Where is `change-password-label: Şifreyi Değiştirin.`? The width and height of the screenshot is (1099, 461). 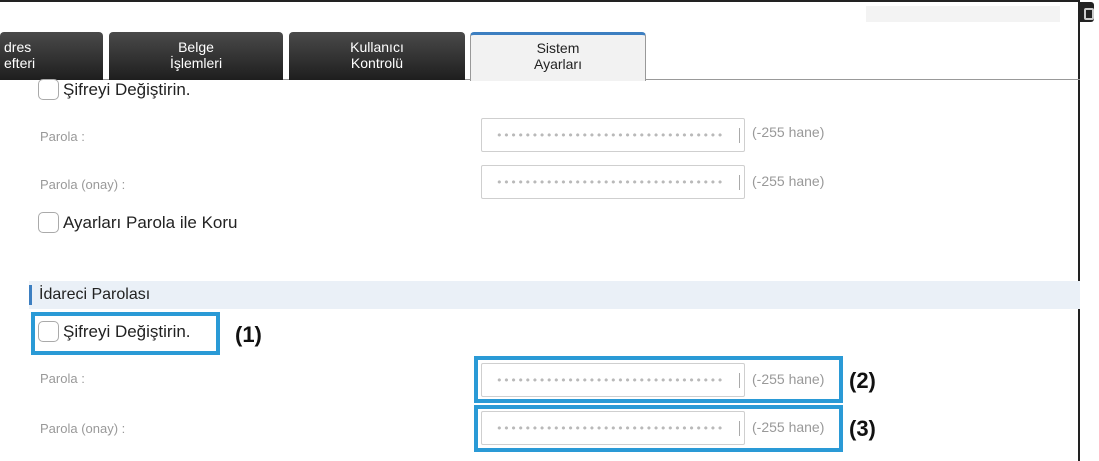 change-password-label: Şifreyi Değiştirin. is located at coordinates (127, 89).